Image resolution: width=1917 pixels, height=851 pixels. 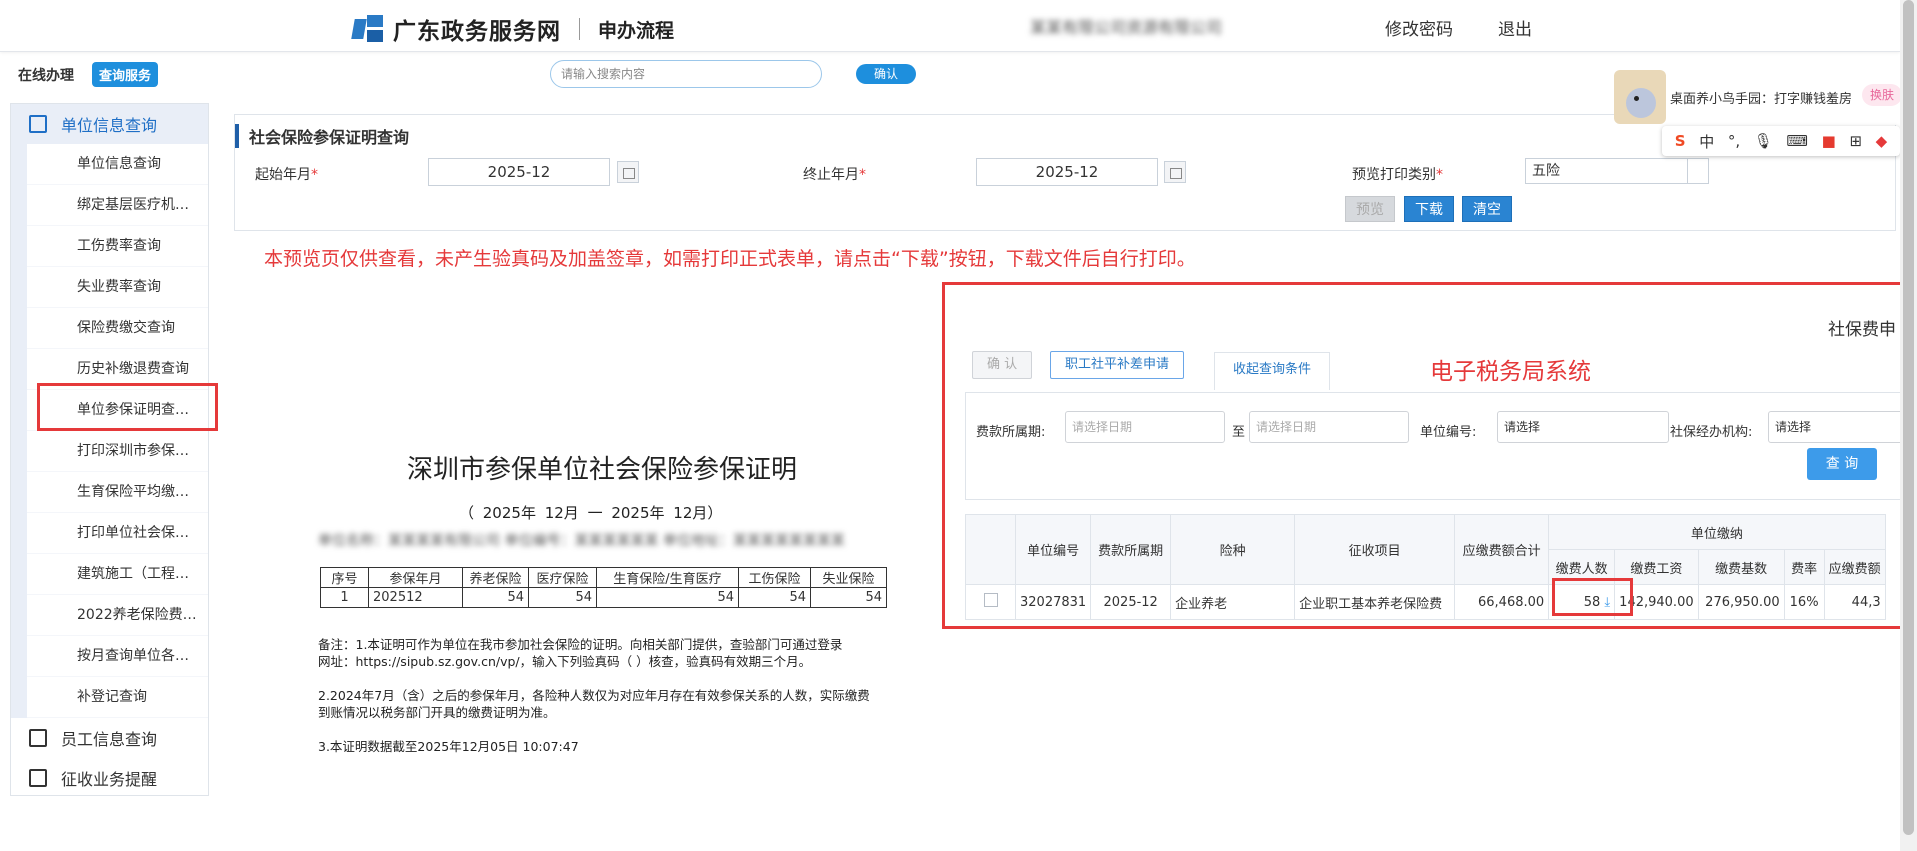 What do you see at coordinates (1419, 27) in the screenshot?
I see `change-password-link: 修改密码` at bounding box center [1419, 27].